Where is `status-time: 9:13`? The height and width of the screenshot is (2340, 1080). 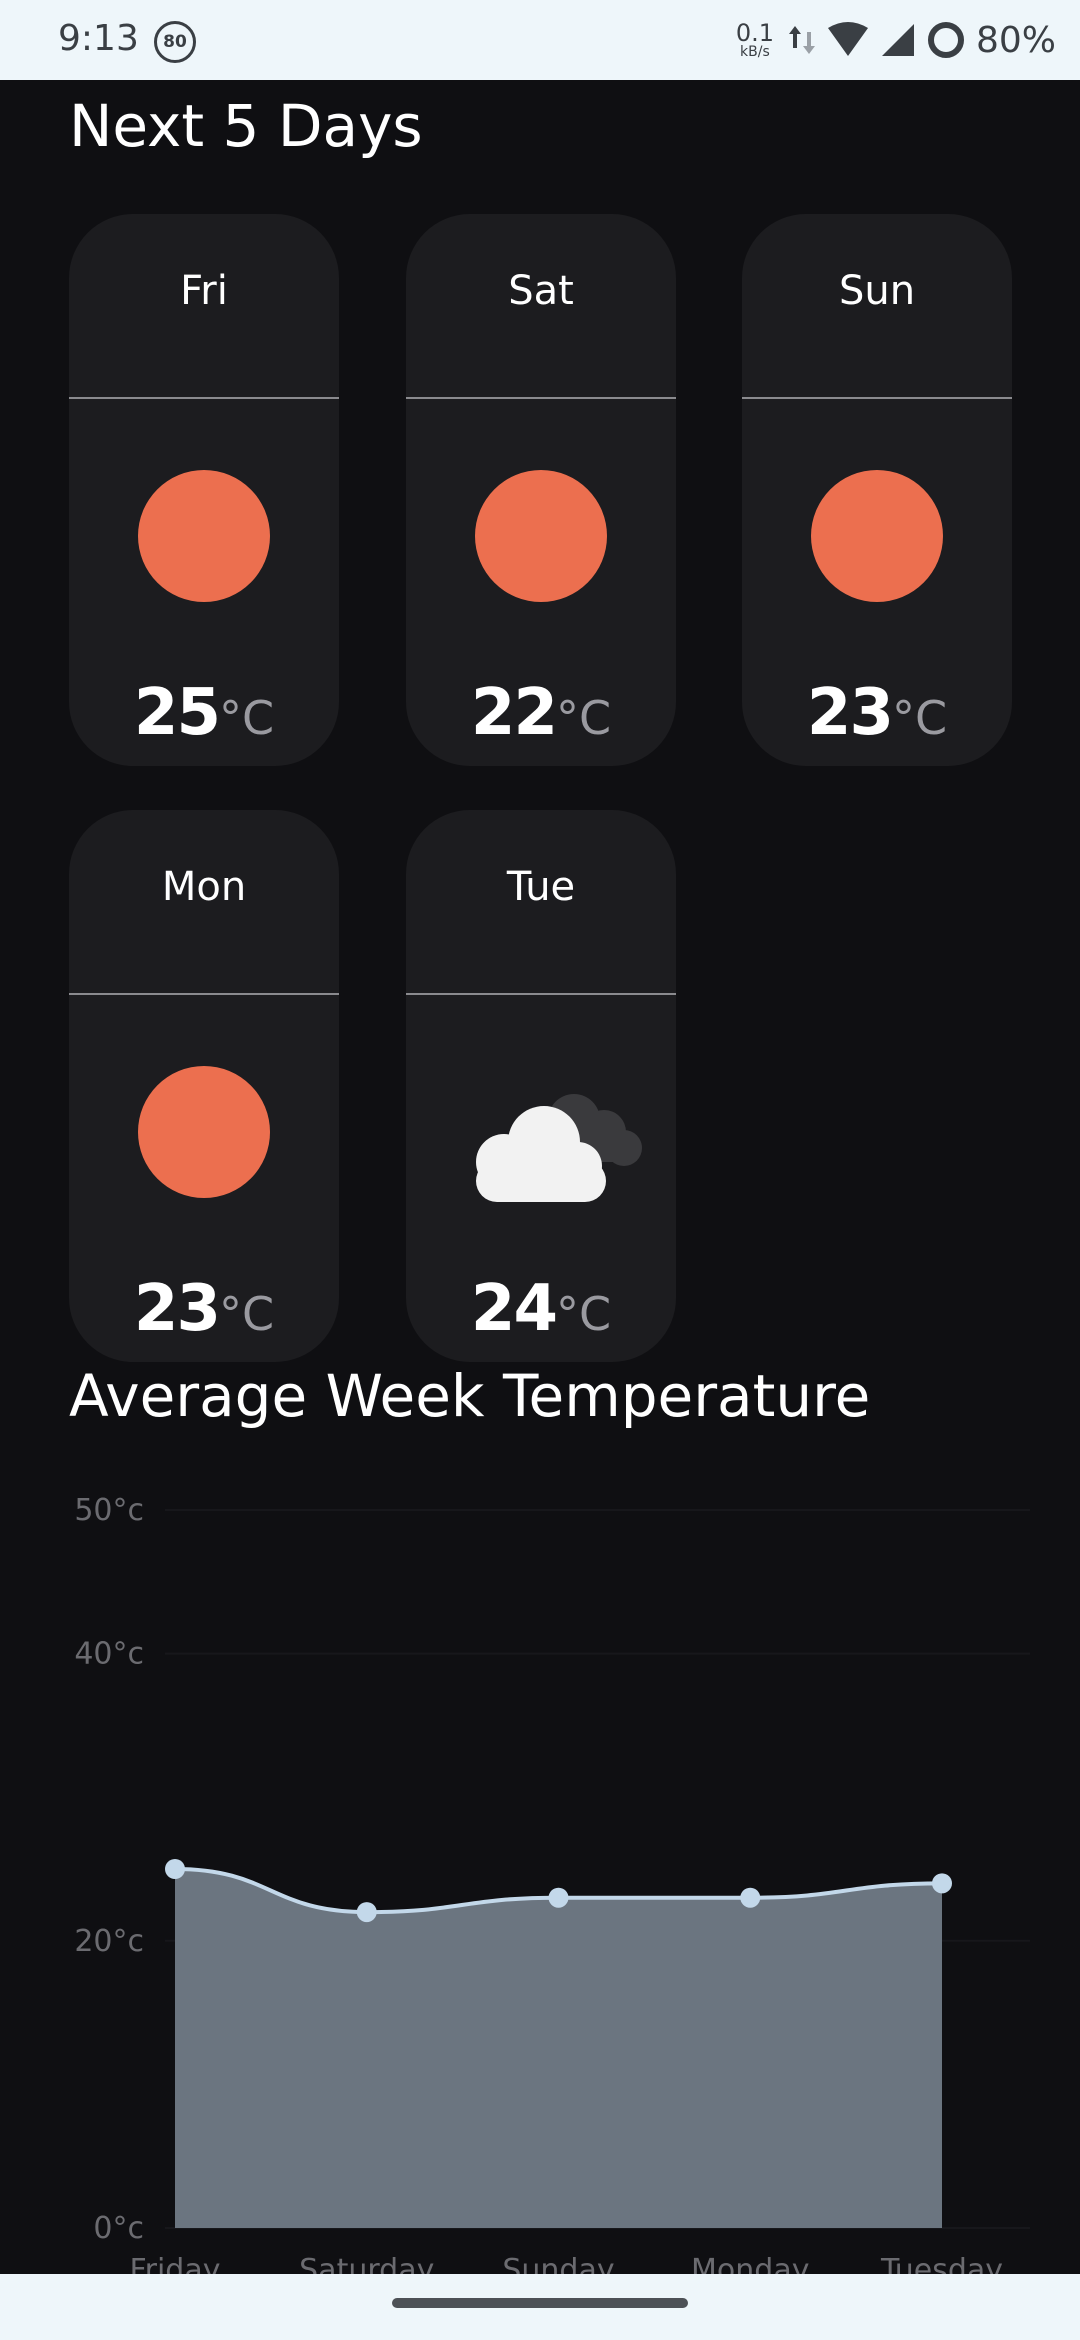 status-time: 9:13 is located at coordinates (98, 38).